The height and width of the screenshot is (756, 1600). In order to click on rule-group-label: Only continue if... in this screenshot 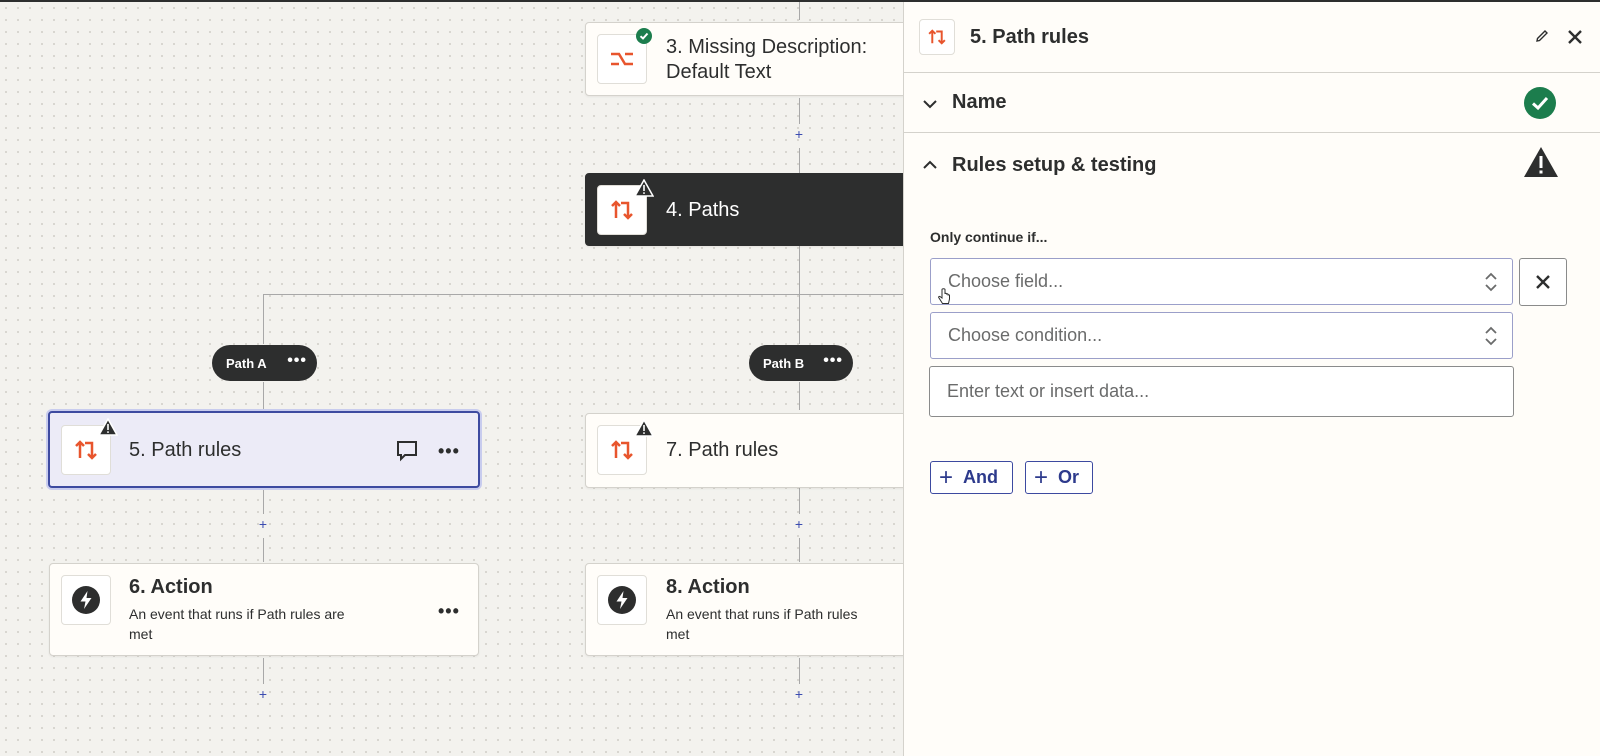, I will do `click(989, 237)`.